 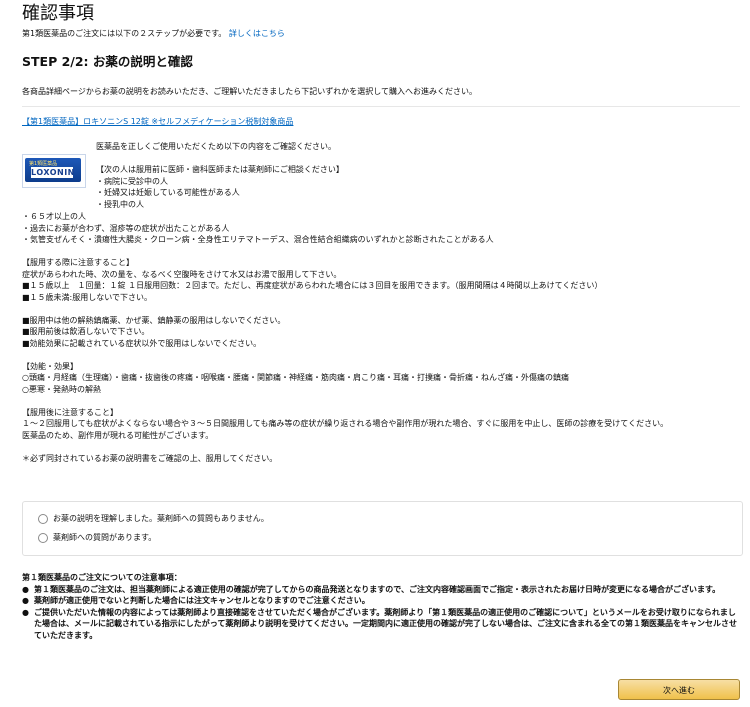 I want to click on desc-line: 医薬品のため、副作用が現れる可能性がございます。, so click(x=118, y=435).